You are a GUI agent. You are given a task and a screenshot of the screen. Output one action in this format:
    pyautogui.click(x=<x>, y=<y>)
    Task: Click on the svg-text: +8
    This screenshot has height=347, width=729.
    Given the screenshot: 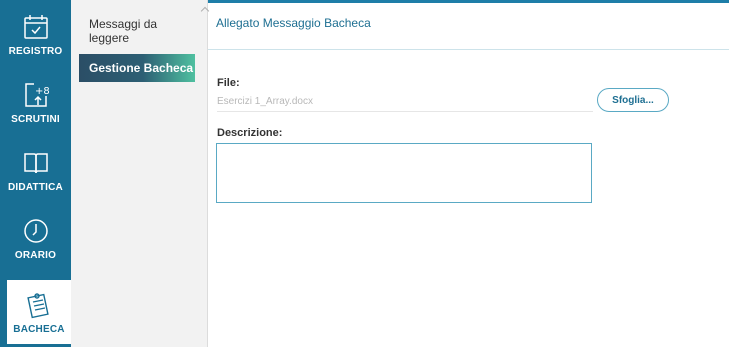 What is the action you would take?
    pyautogui.click(x=42, y=91)
    